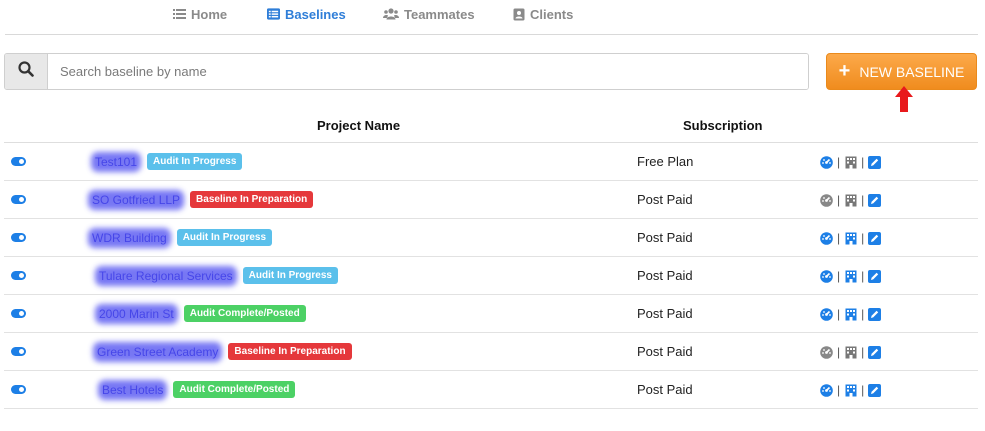  What do you see at coordinates (132, 390) in the screenshot?
I see `project-name-link: Best Hotels` at bounding box center [132, 390].